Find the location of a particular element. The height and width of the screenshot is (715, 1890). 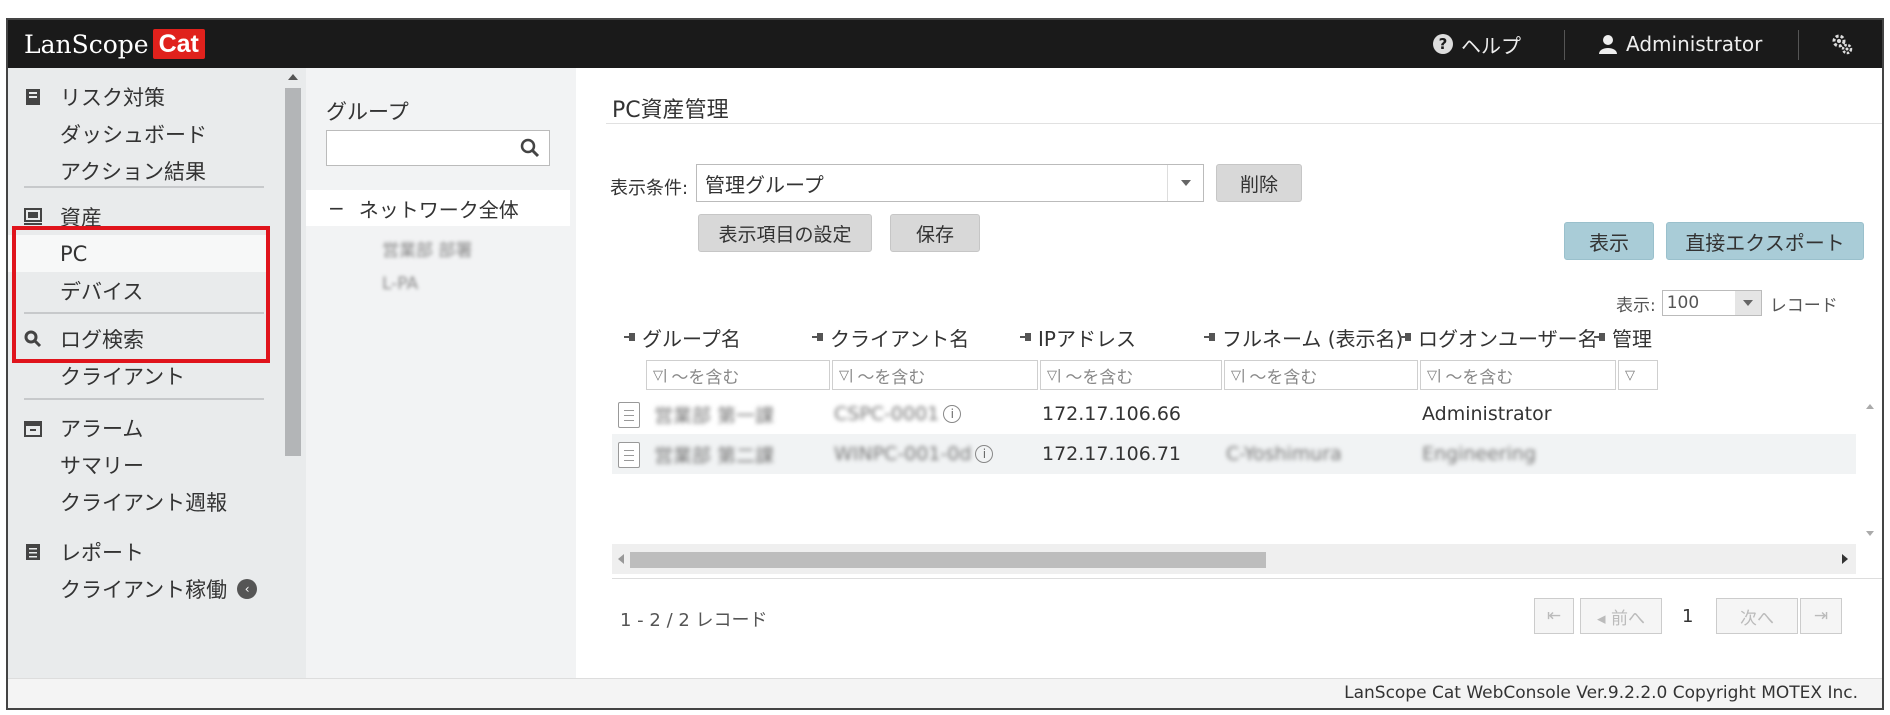

user-icon is located at coordinates (1608, 44).